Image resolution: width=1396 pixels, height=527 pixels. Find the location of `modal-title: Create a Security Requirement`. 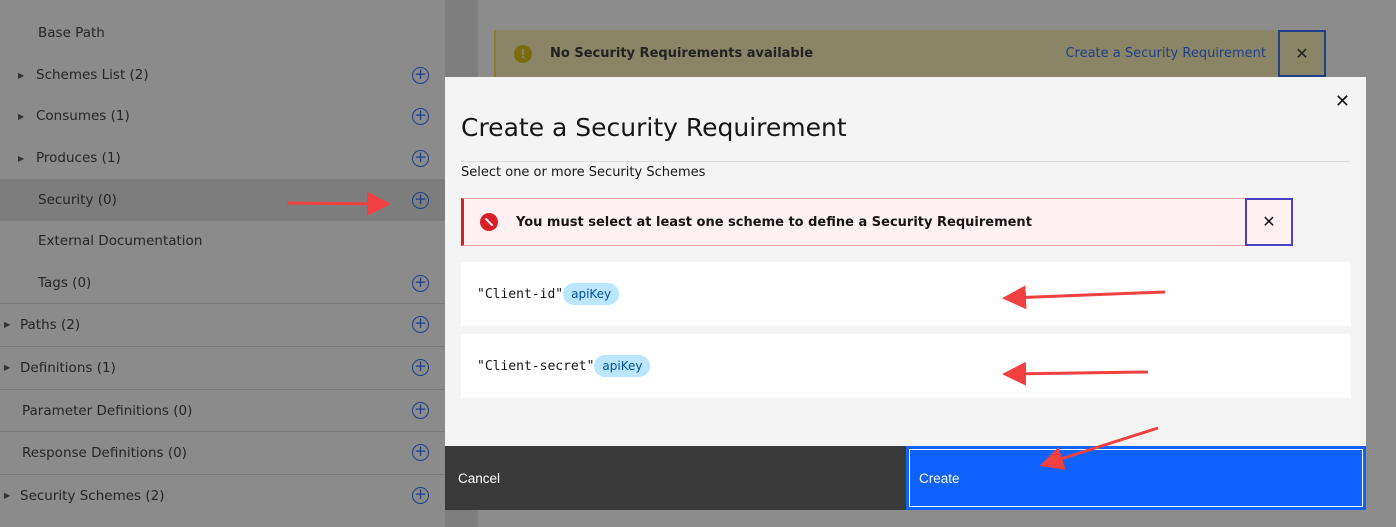

modal-title: Create a Security Requirement is located at coordinates (654, 127).